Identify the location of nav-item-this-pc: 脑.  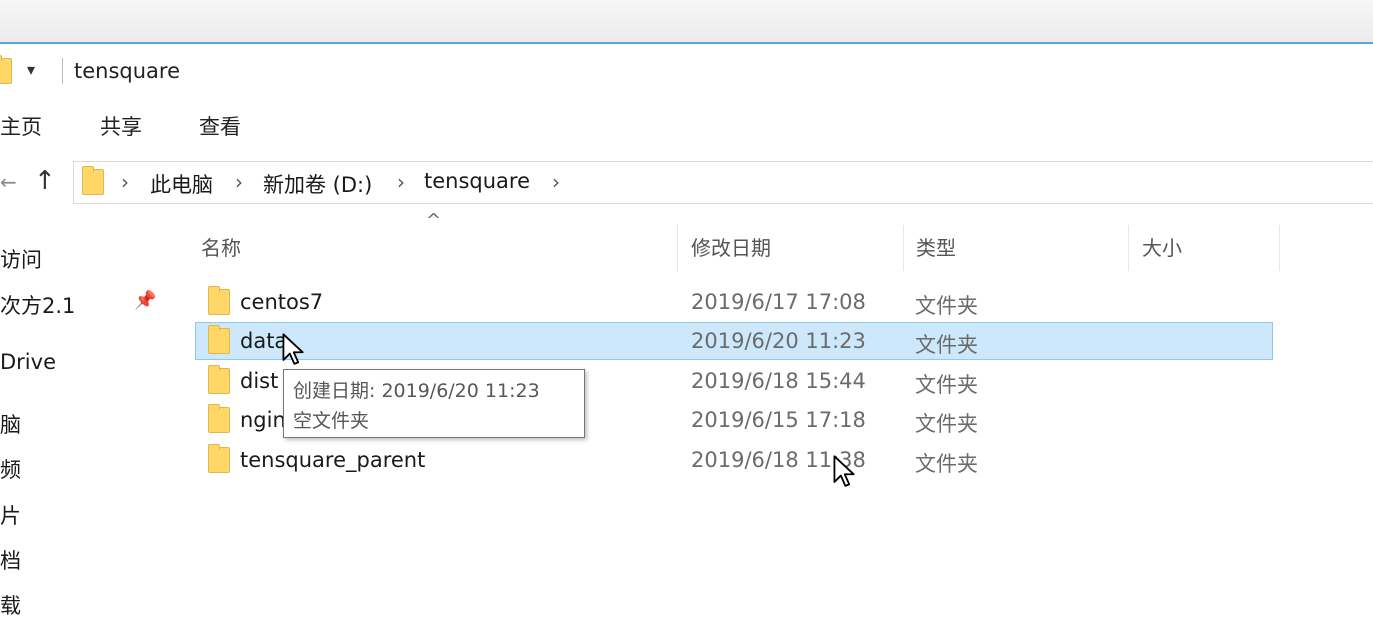
(10, 424).